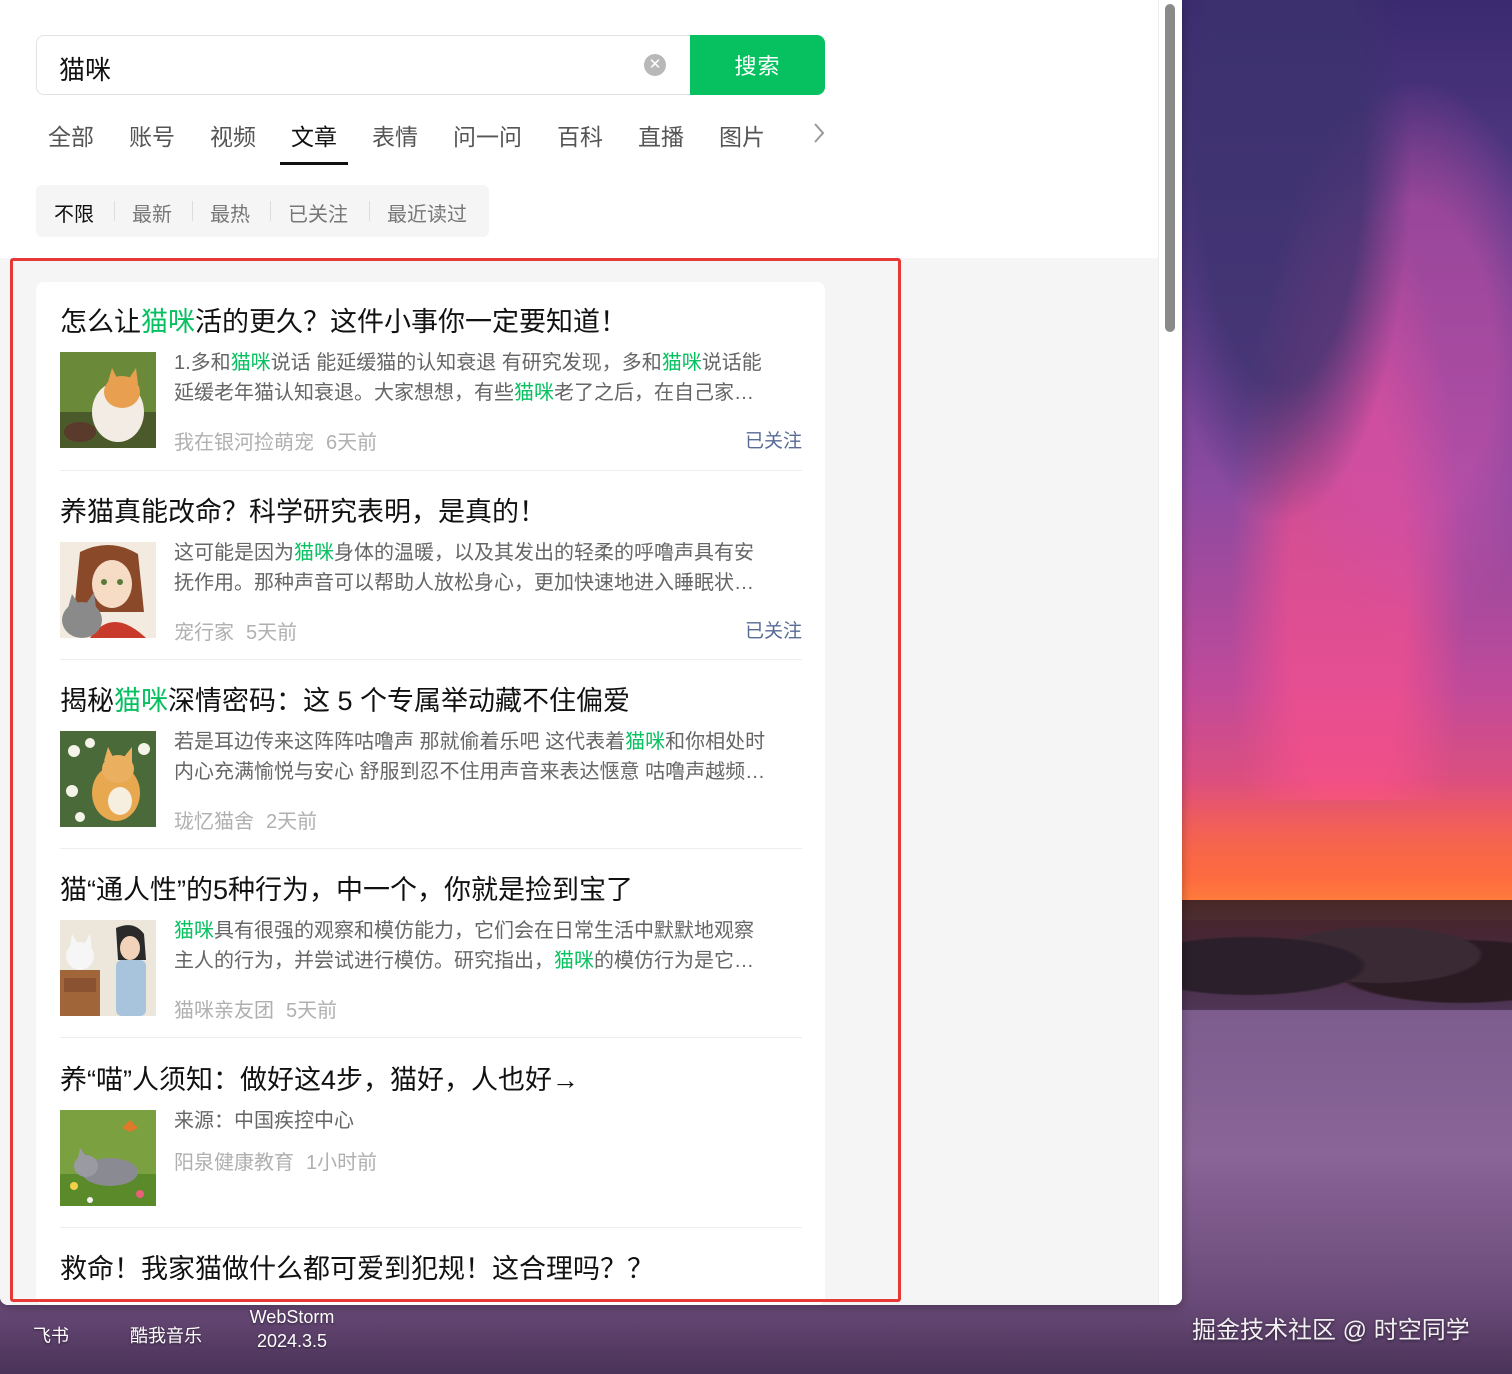 This screenshot has height=1374, width=1512. What do you see at coordinates (292, 822) in the screenshot?
I see `result-time: 2天前` at bounding box center [292, 822].